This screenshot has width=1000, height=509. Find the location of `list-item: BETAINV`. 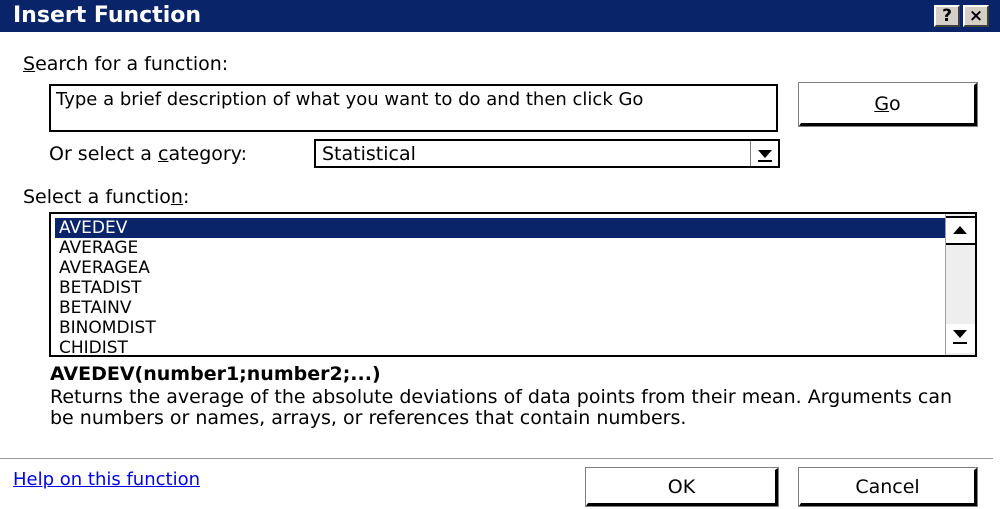

list-item: BETAINV is located at coordinates (500, 308).